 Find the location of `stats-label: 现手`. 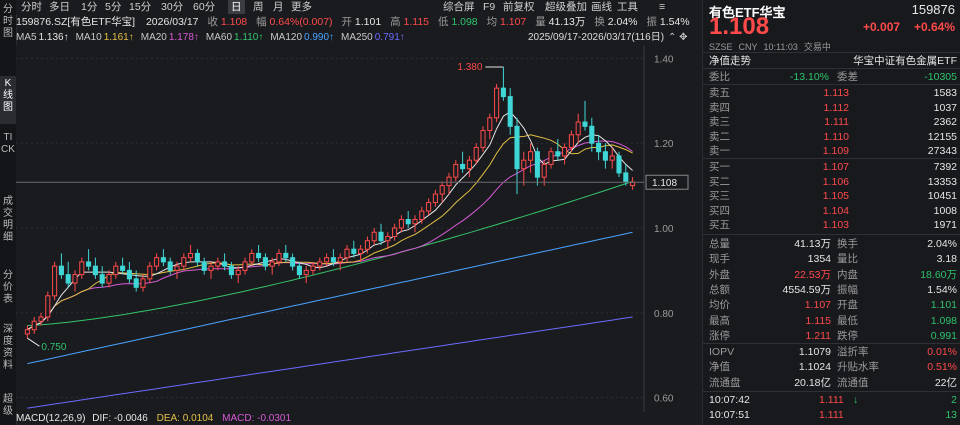

stats-label: 现手 is located at coordinates (719, 259).